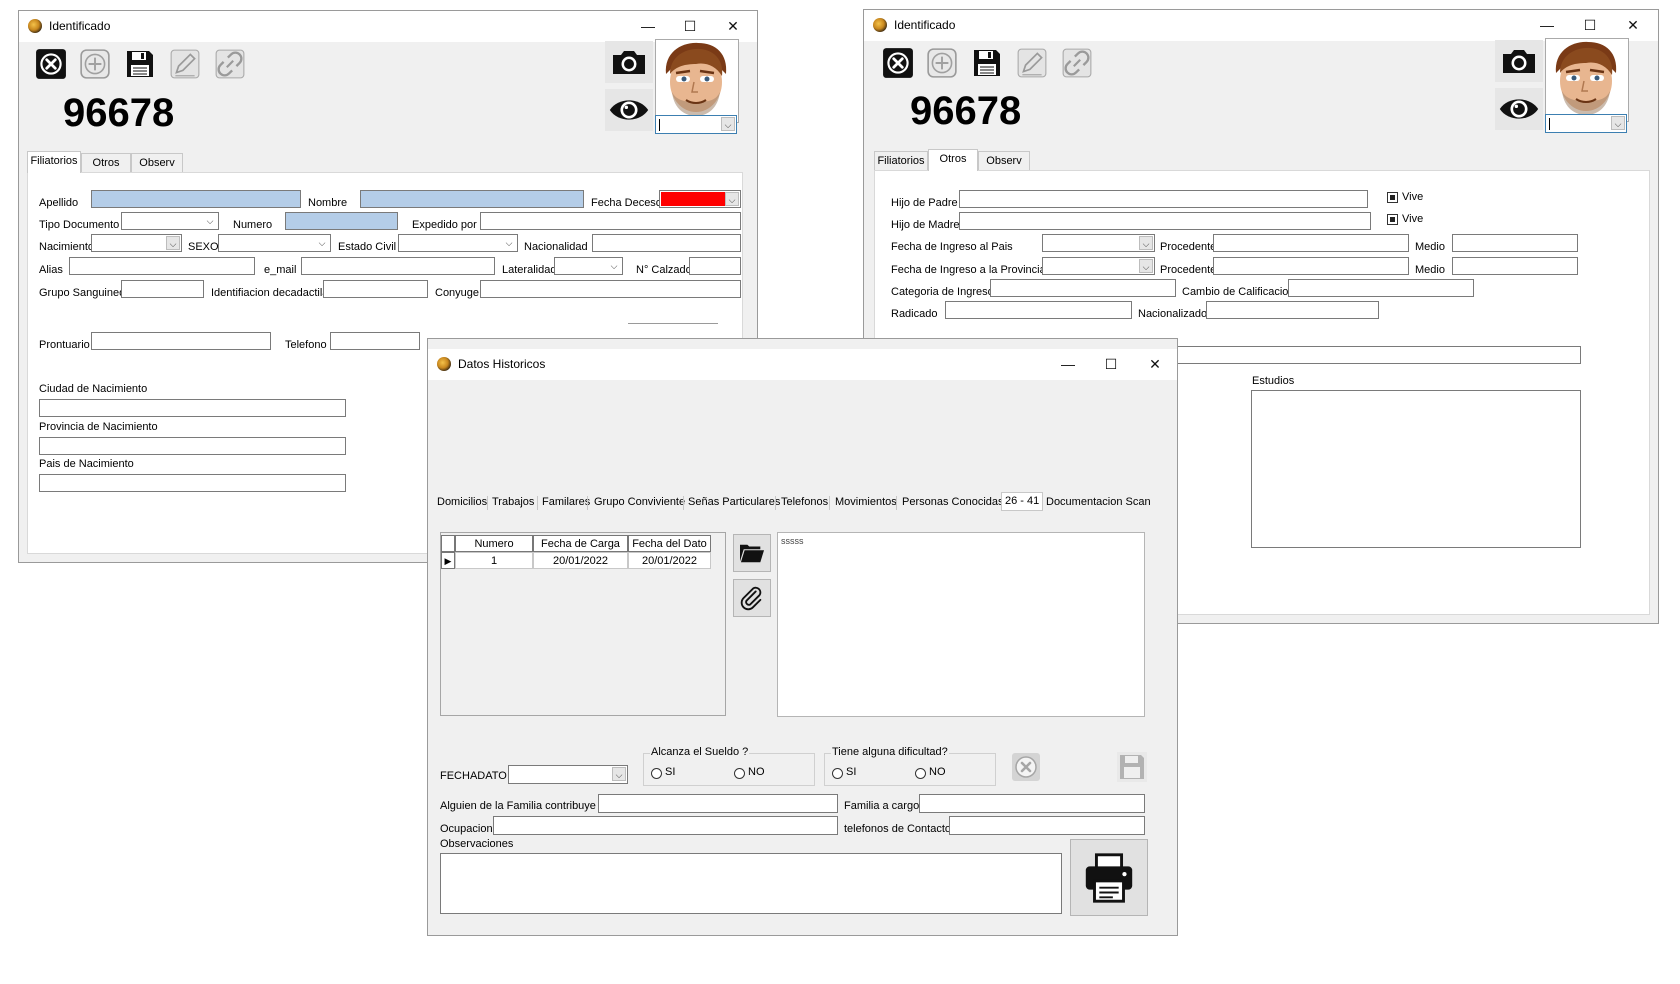  What do you see at coordinates (375, 341) in the screenshot?
I see `telefono-input` at bounding box center [375, 341].